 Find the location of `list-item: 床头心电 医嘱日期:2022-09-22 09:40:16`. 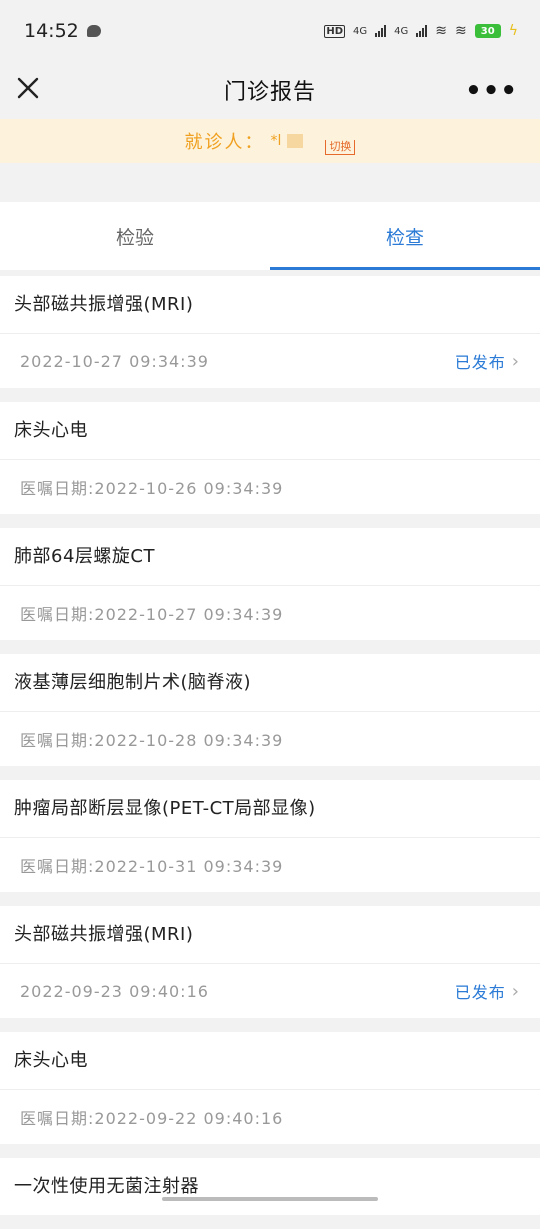

list-item: 床头心电 医嘱日期:2022-09-22 09:40:16 is located at coordinates (270, 1088).